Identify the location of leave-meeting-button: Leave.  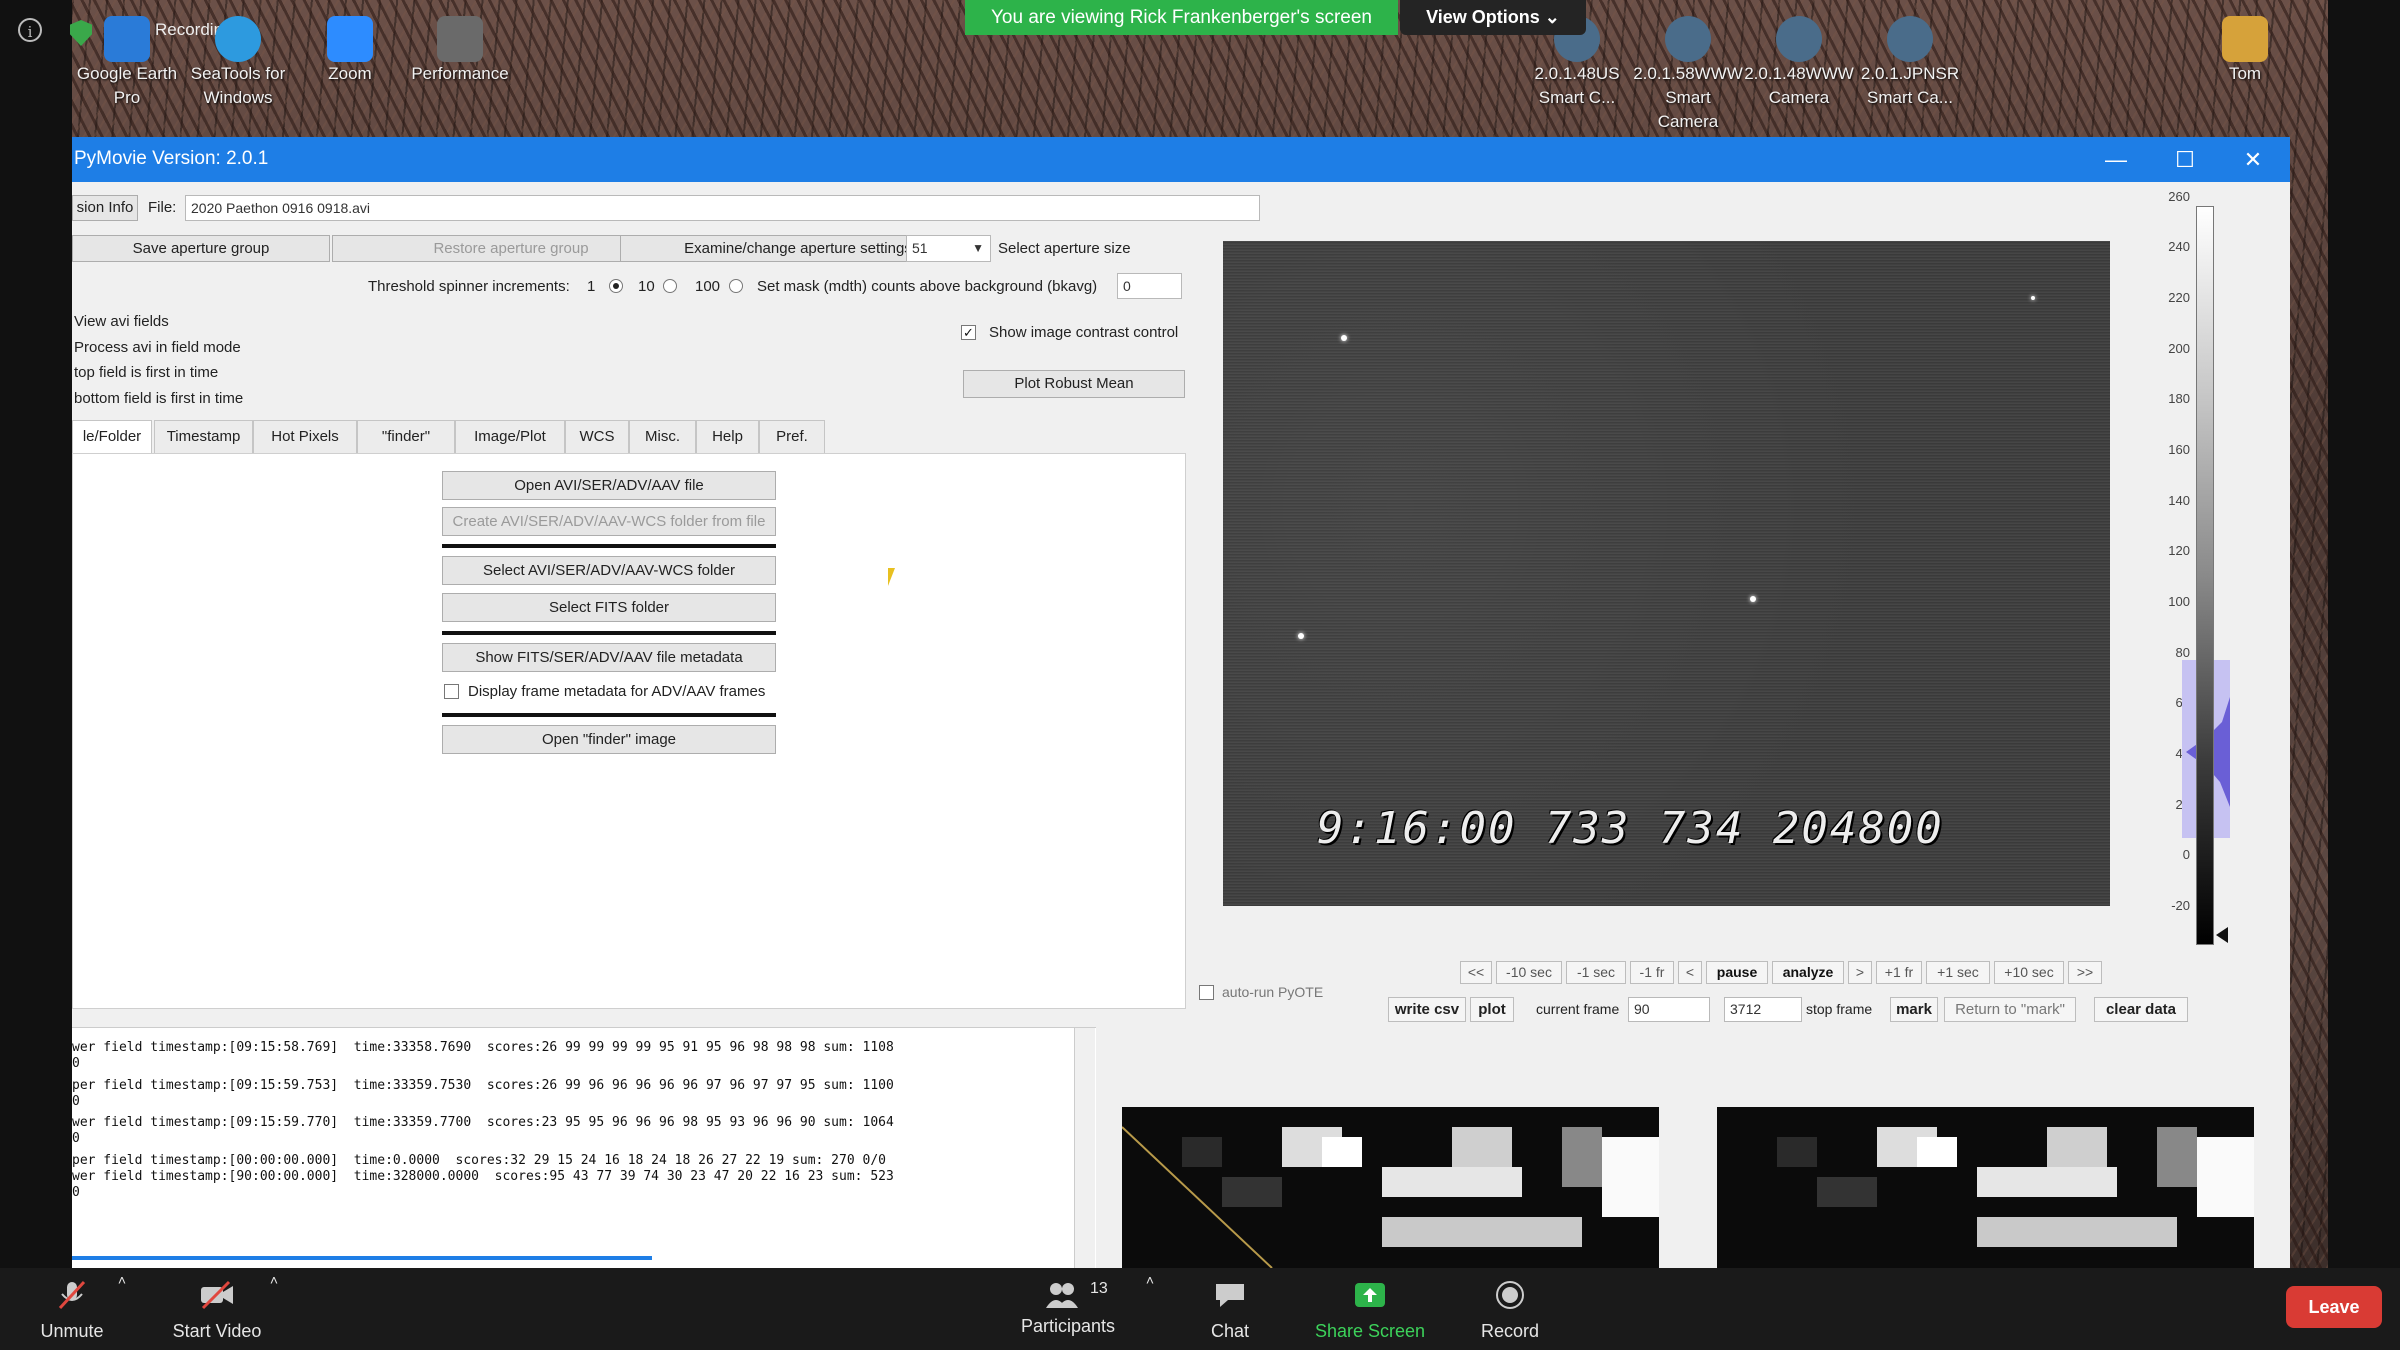
(2334, 1307).